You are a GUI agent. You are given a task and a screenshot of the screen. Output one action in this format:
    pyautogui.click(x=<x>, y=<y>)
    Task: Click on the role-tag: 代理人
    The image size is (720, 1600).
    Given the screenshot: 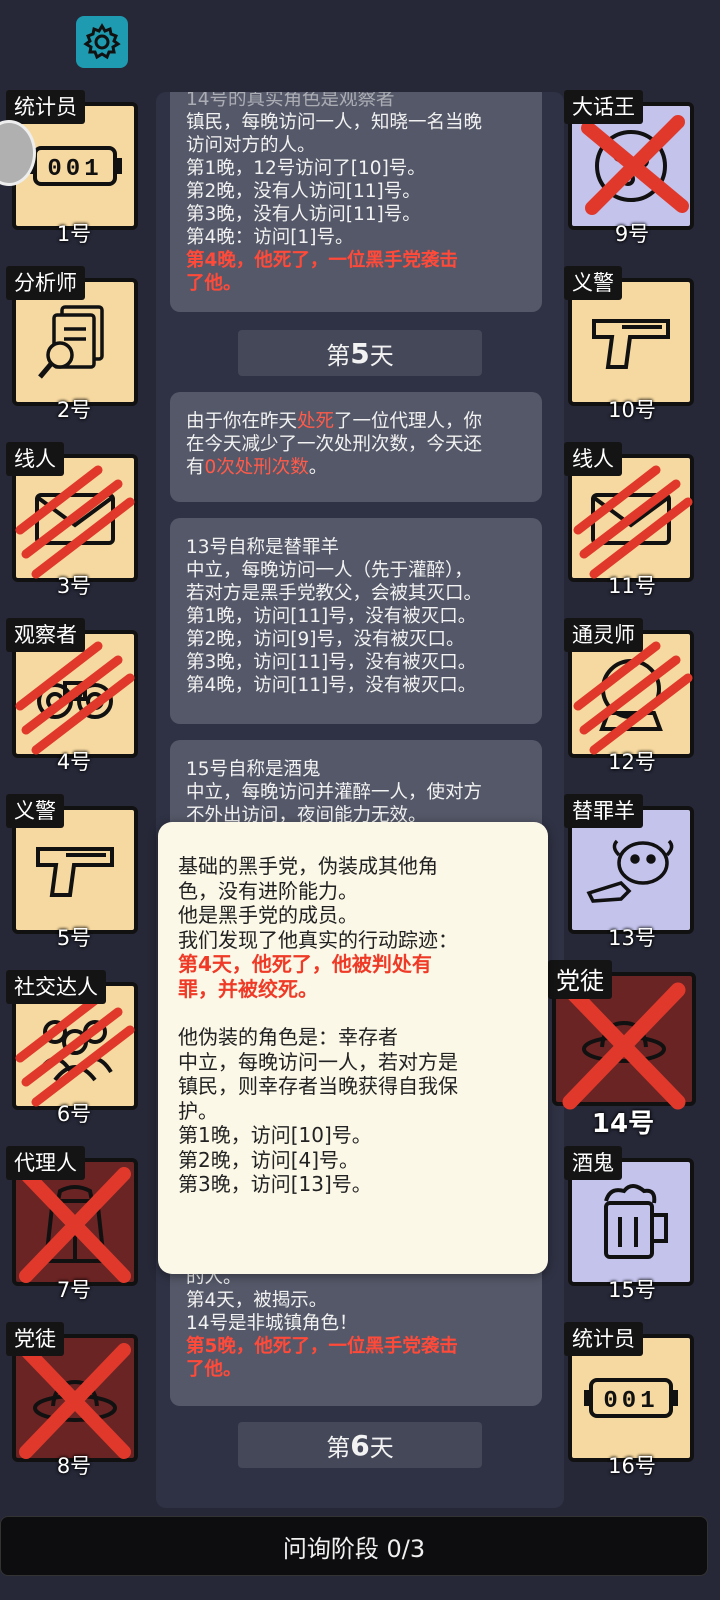 What is the action you would take?
    pyautogui.click(x=45, y=1163)
    